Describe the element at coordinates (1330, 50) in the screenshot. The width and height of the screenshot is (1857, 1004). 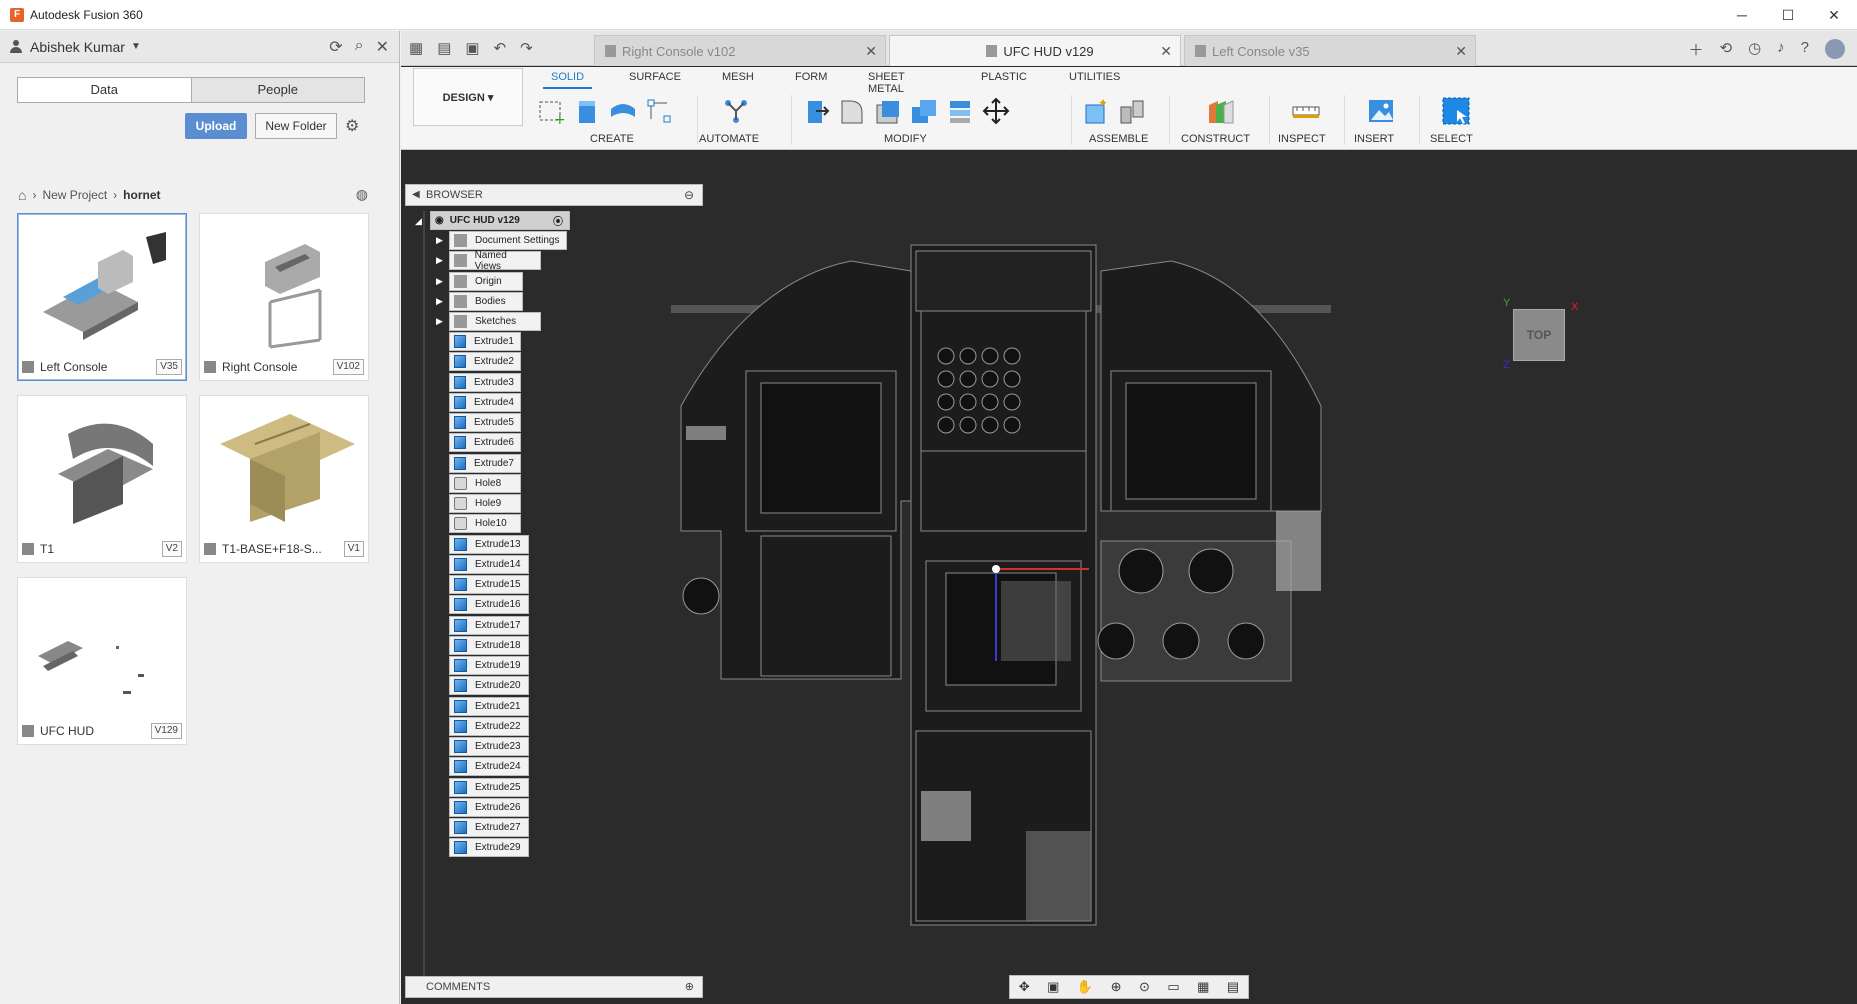
I see `doc-tab-left-console: Left Console v35 ✕` at that location.